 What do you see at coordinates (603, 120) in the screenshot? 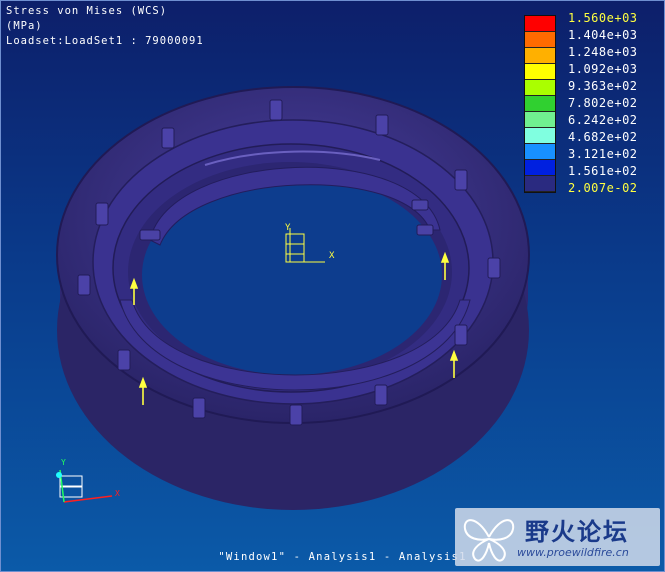
I see `legend-value-label: 6.242e+02` at bounding box center [603, 120].